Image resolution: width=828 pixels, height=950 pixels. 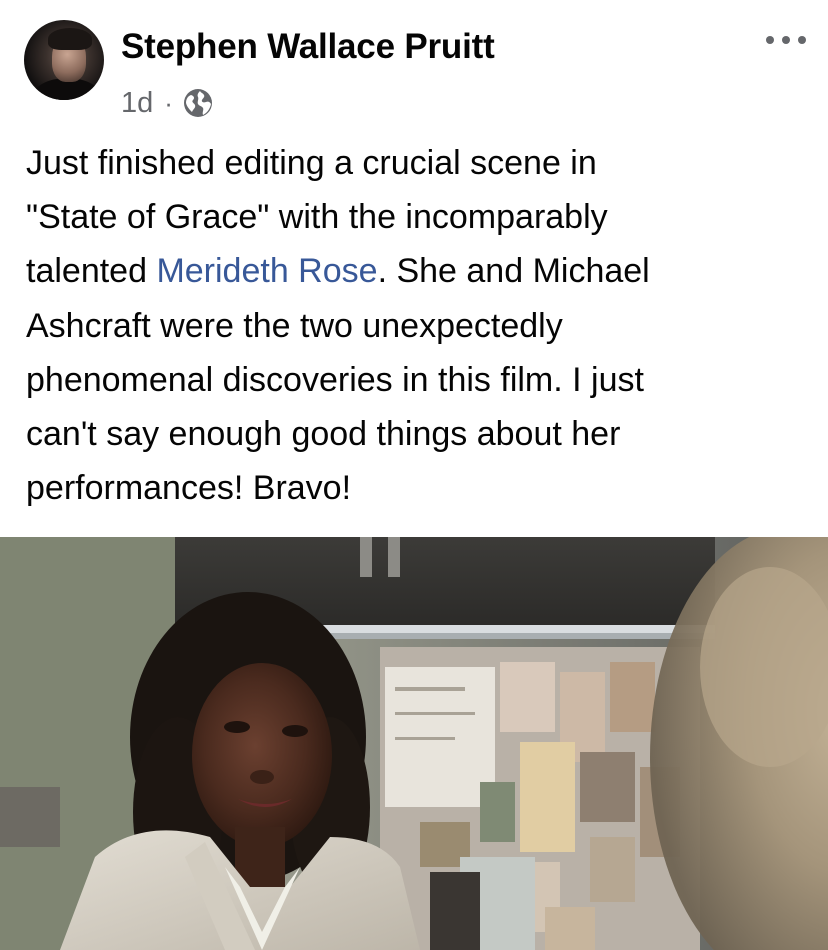 I want to click on more-options-button, so click(x=786, y=40).